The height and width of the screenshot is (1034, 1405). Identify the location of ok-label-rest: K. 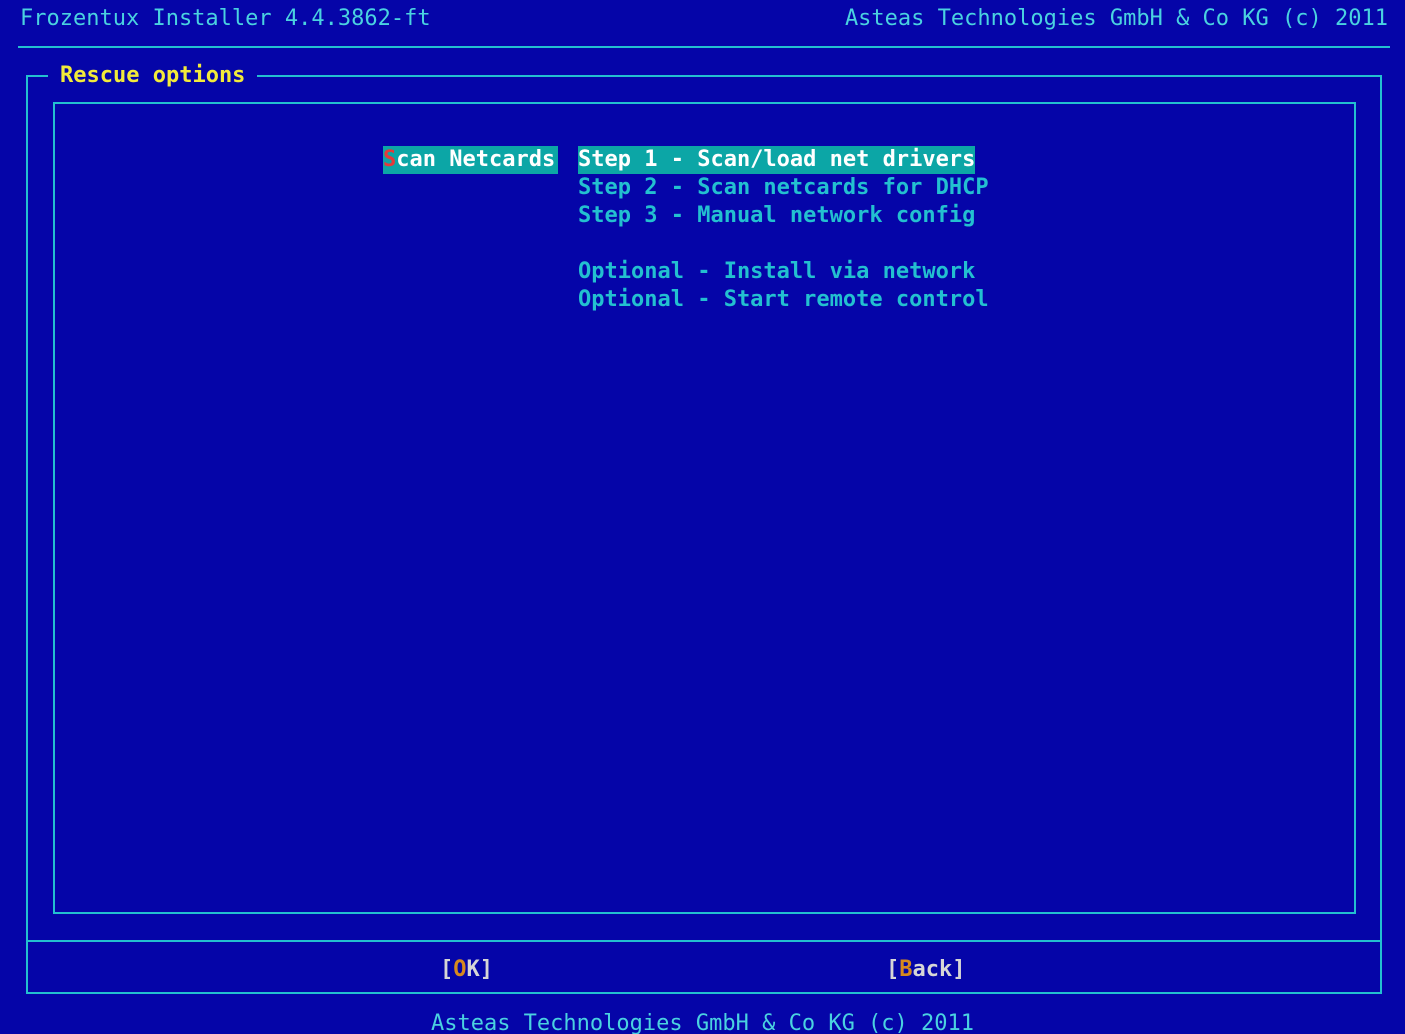
(473, 969).